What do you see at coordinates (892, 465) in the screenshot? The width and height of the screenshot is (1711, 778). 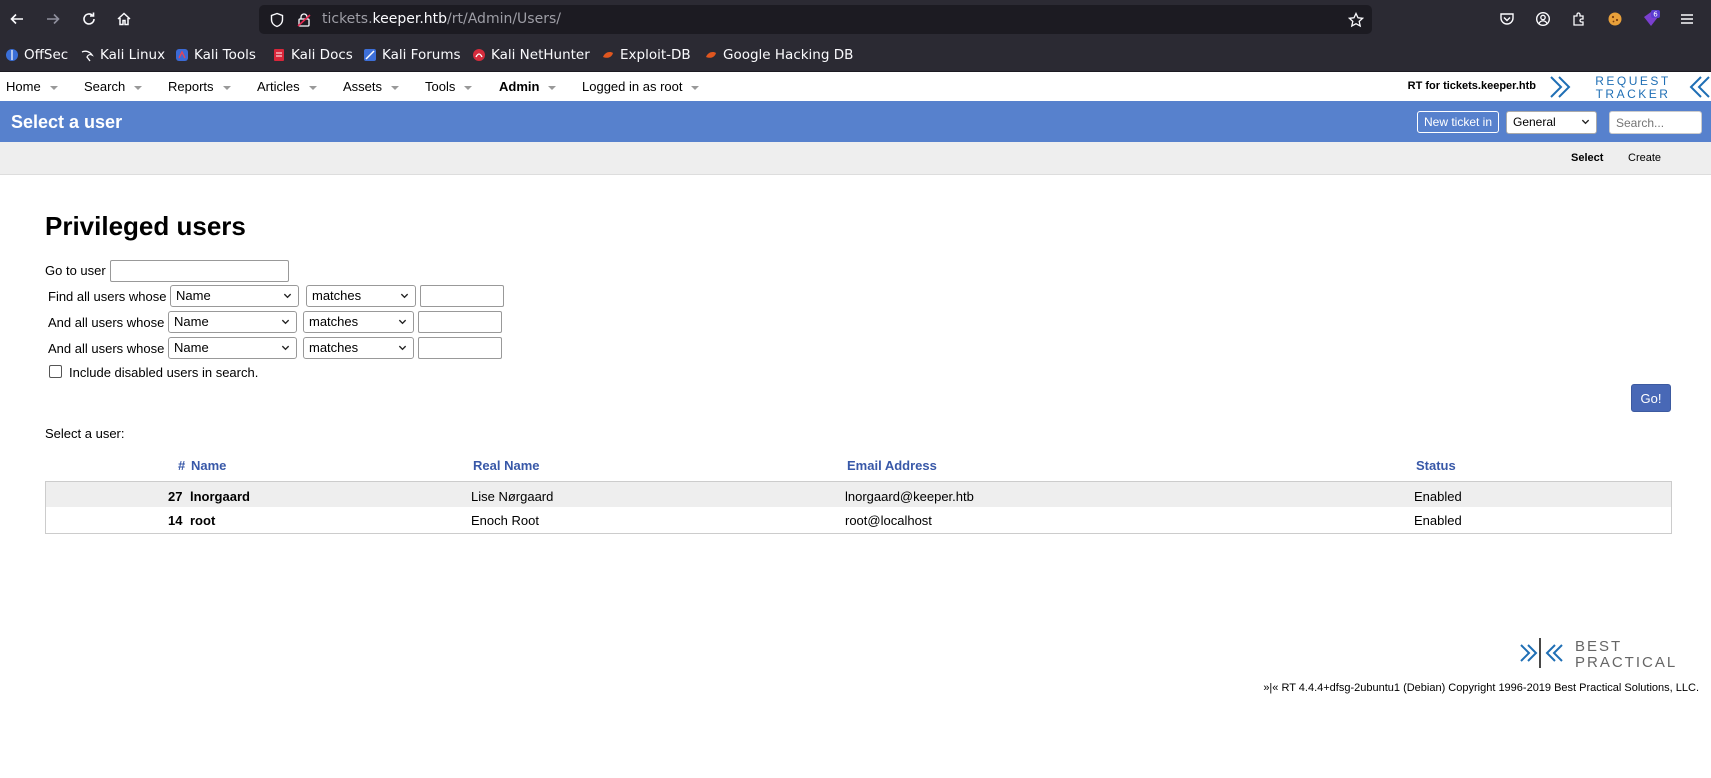 I see `col-header-email: Email Address` at bounding box center [892, 465].